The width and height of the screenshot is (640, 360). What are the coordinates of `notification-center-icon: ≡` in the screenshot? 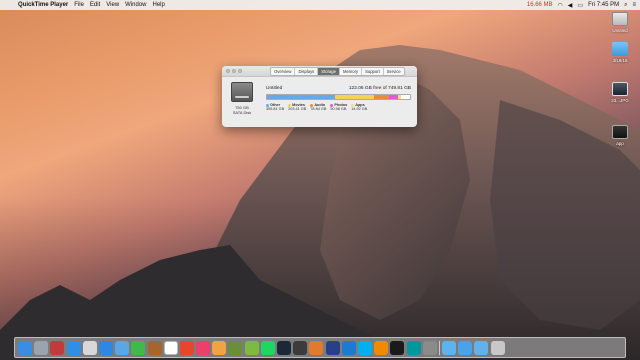 It's located at (634, 5).